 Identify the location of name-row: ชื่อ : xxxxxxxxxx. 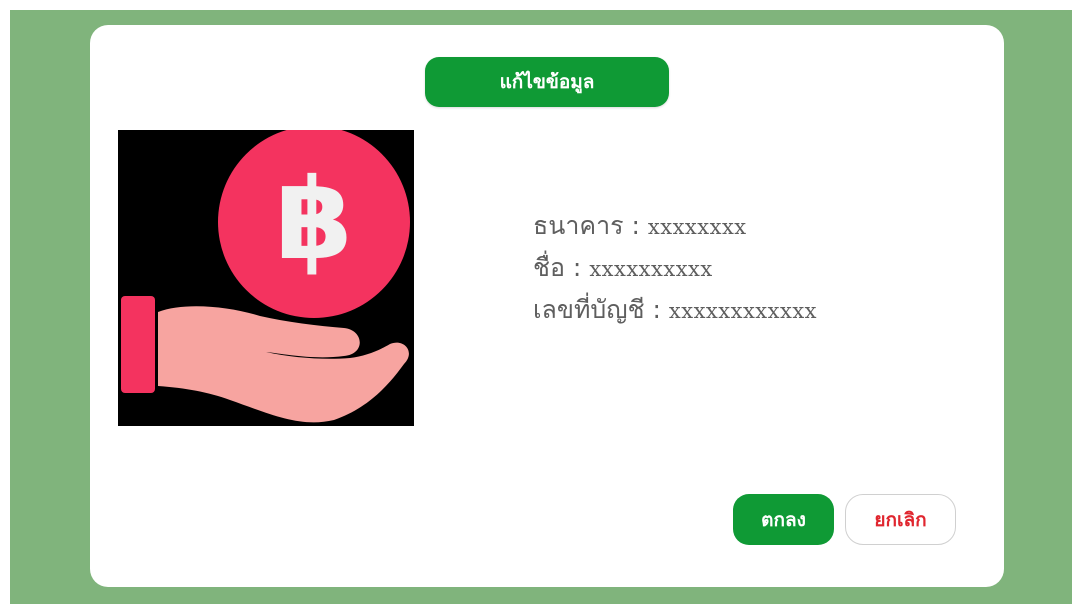
(675, 268).